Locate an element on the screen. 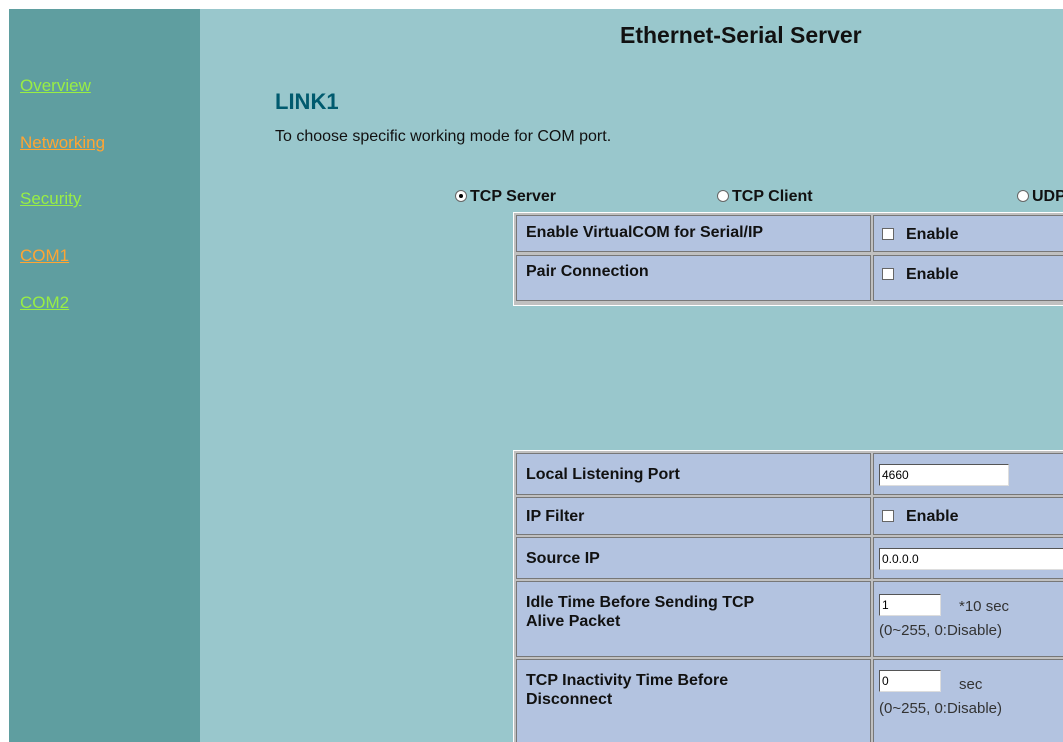 This screenshot has height=742, width=1063. mode-tcp-server-radio: TCP Server is located at coordinates (505, 197).